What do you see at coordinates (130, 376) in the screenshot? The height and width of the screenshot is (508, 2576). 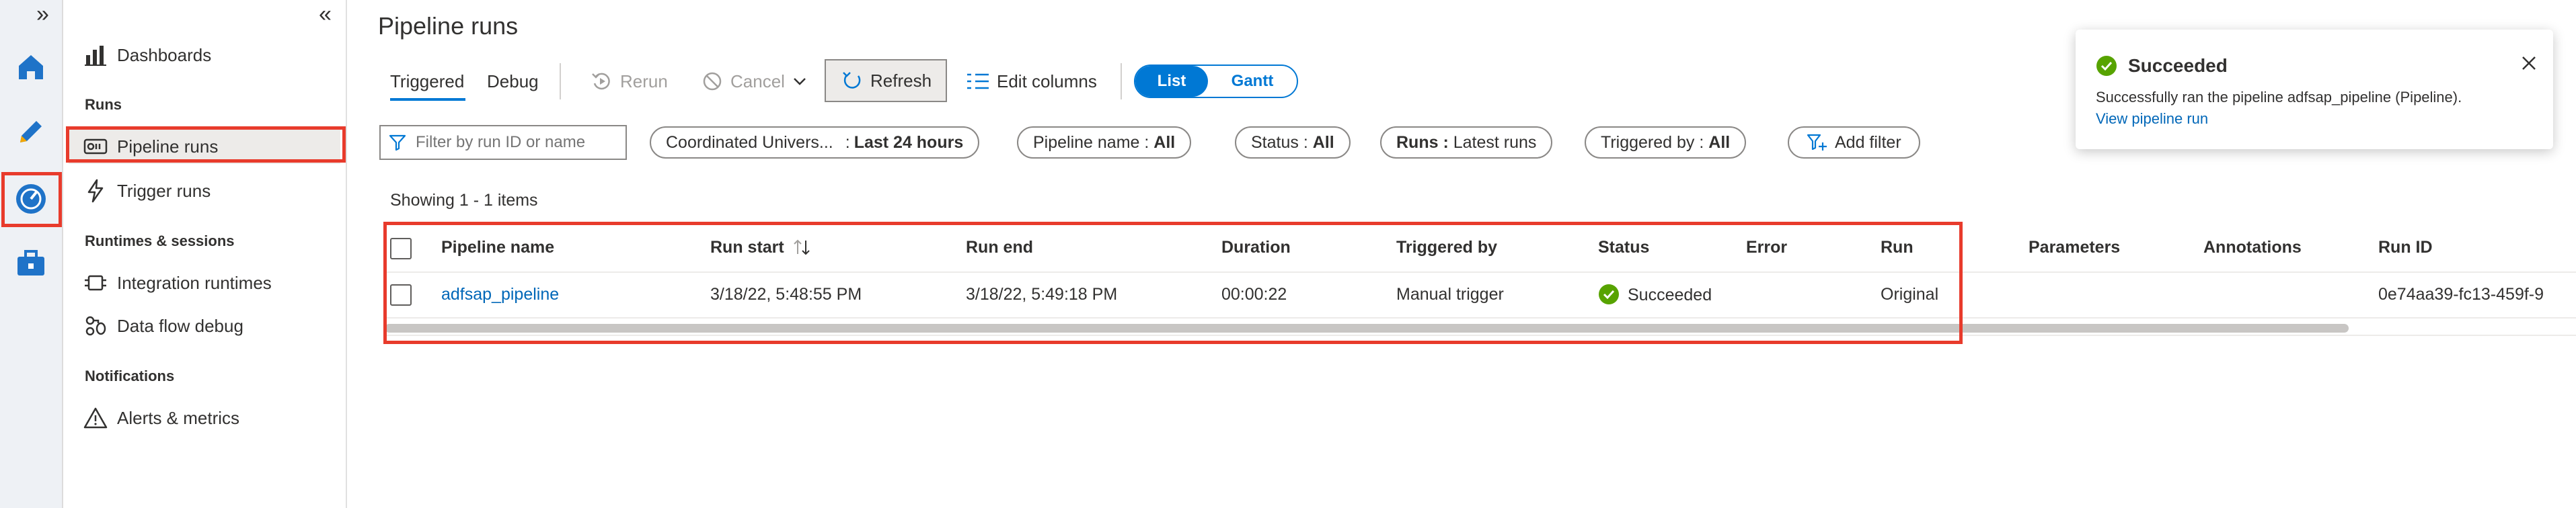 I see `nav-section-notifications: Notifications` at bounding box center [130, 376].